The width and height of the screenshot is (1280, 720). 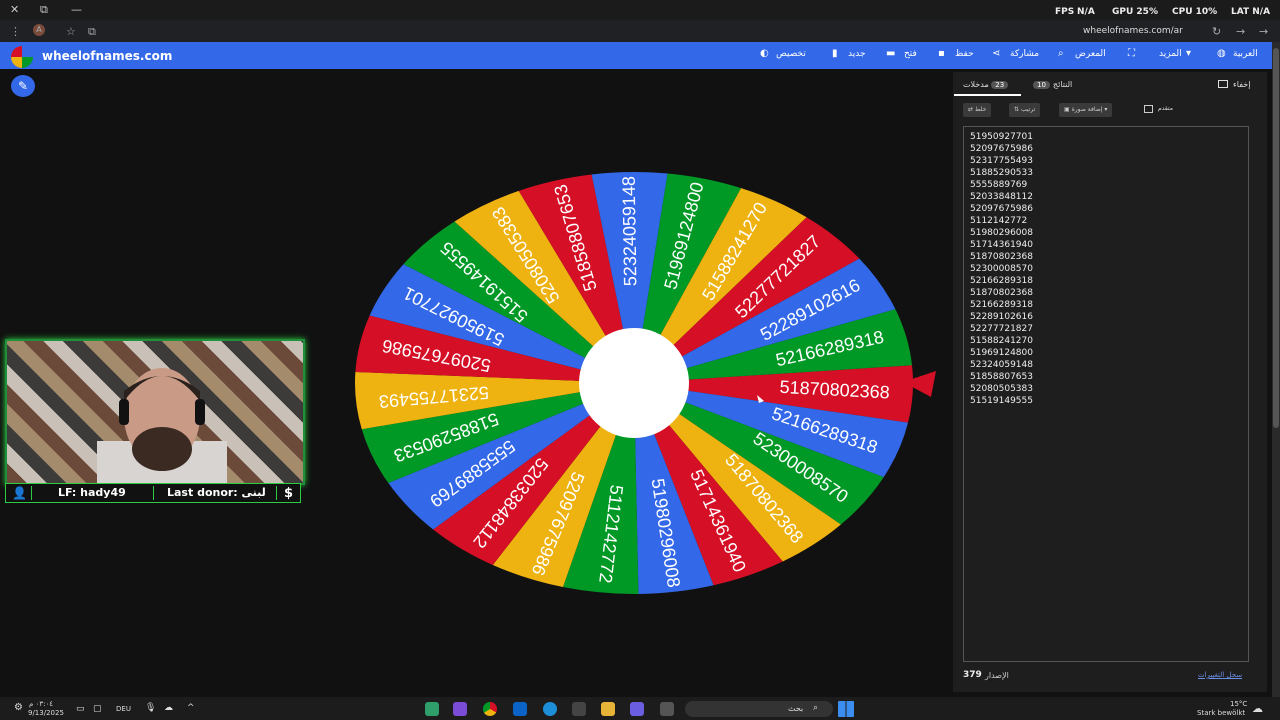 I want to click on notification-icon: ▭, so click(x=80, y=709).